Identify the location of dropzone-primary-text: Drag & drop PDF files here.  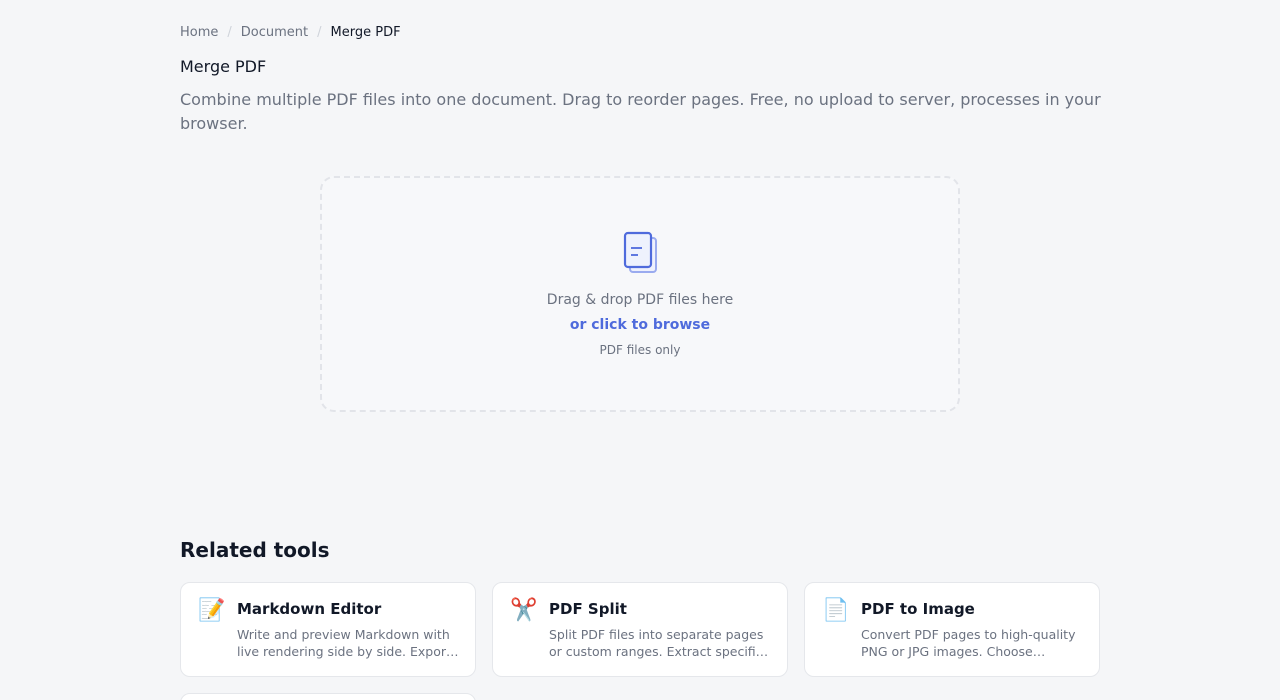
(640, 300).